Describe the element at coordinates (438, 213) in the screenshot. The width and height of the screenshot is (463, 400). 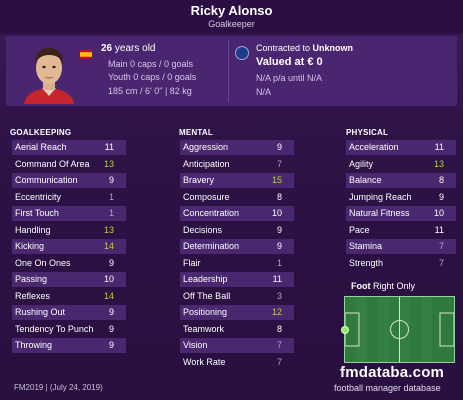
I see `attribute-value: 10` at that location.